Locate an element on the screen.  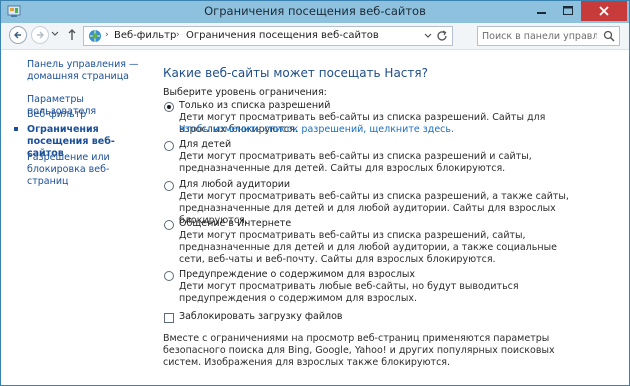
option-label: Для любой аудитории is located at coordinates (234, 184).